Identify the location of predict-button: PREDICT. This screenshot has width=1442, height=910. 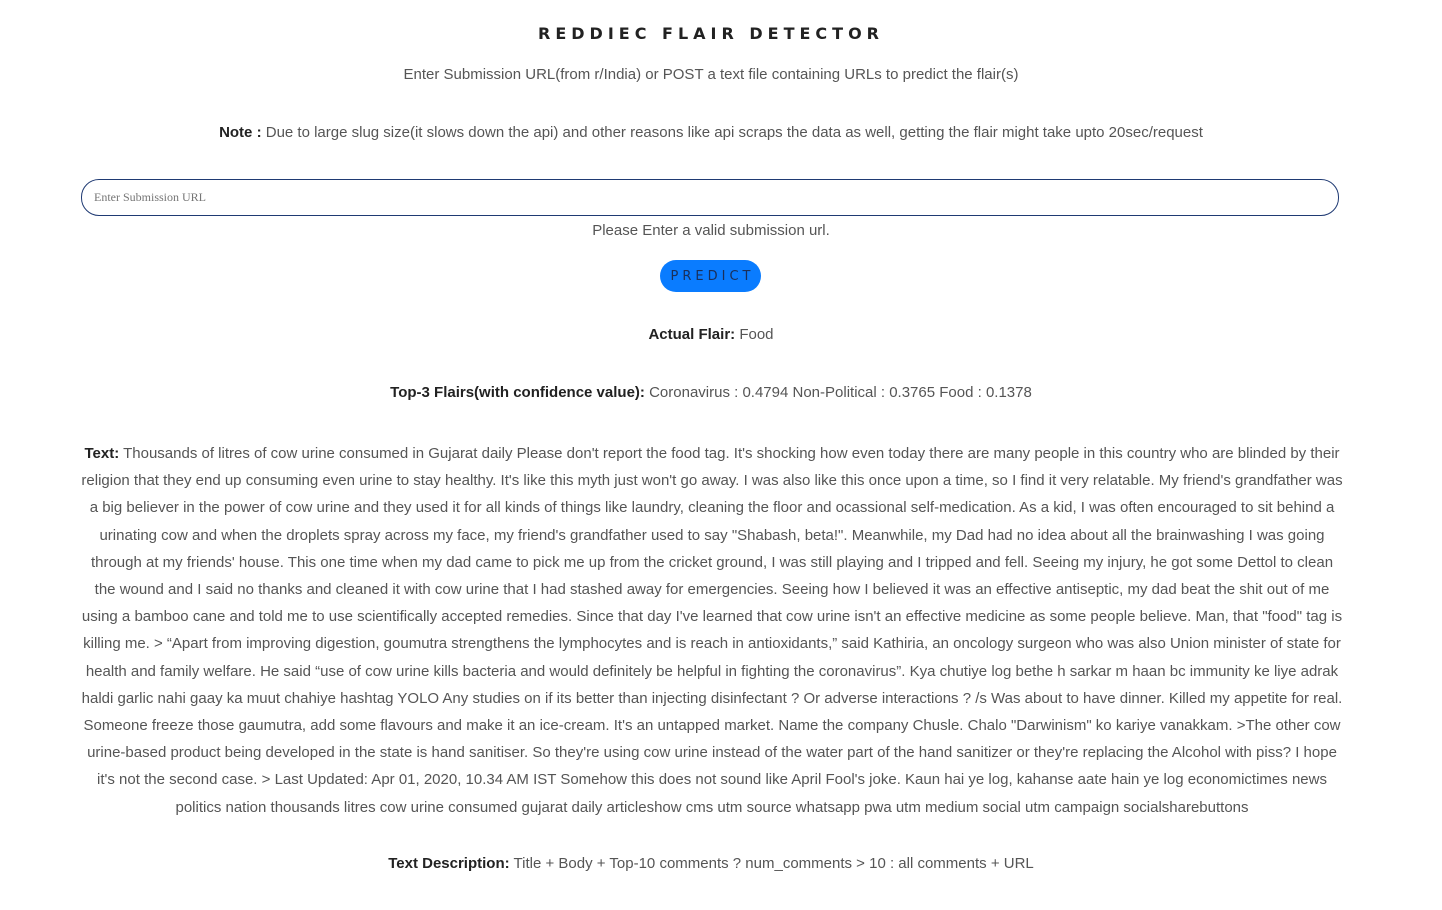
(710, 276).